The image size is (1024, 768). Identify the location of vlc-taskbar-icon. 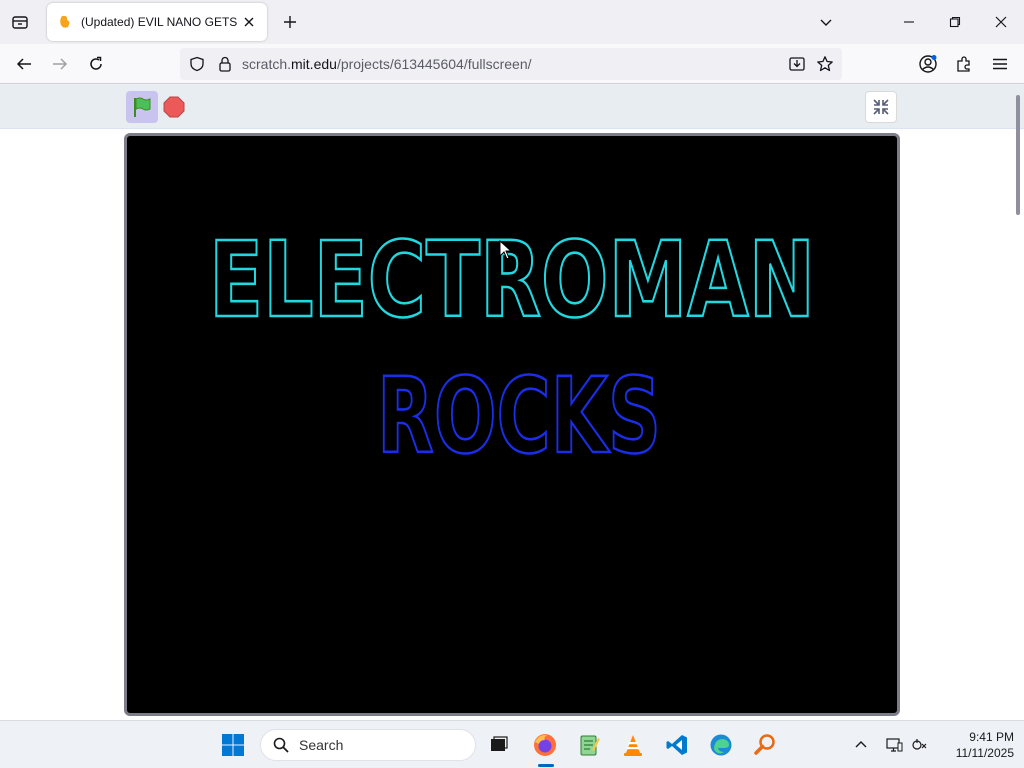
(633, 745).